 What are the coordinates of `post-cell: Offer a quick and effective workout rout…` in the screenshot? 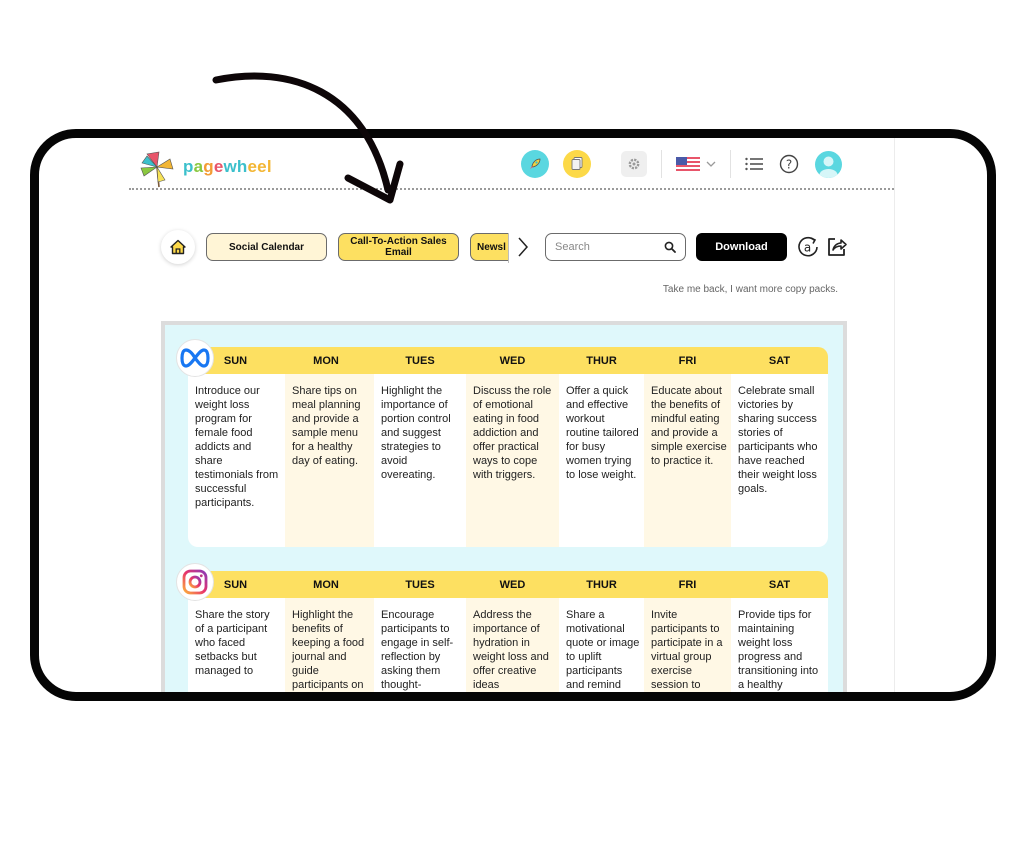 It's located at (601, 460).